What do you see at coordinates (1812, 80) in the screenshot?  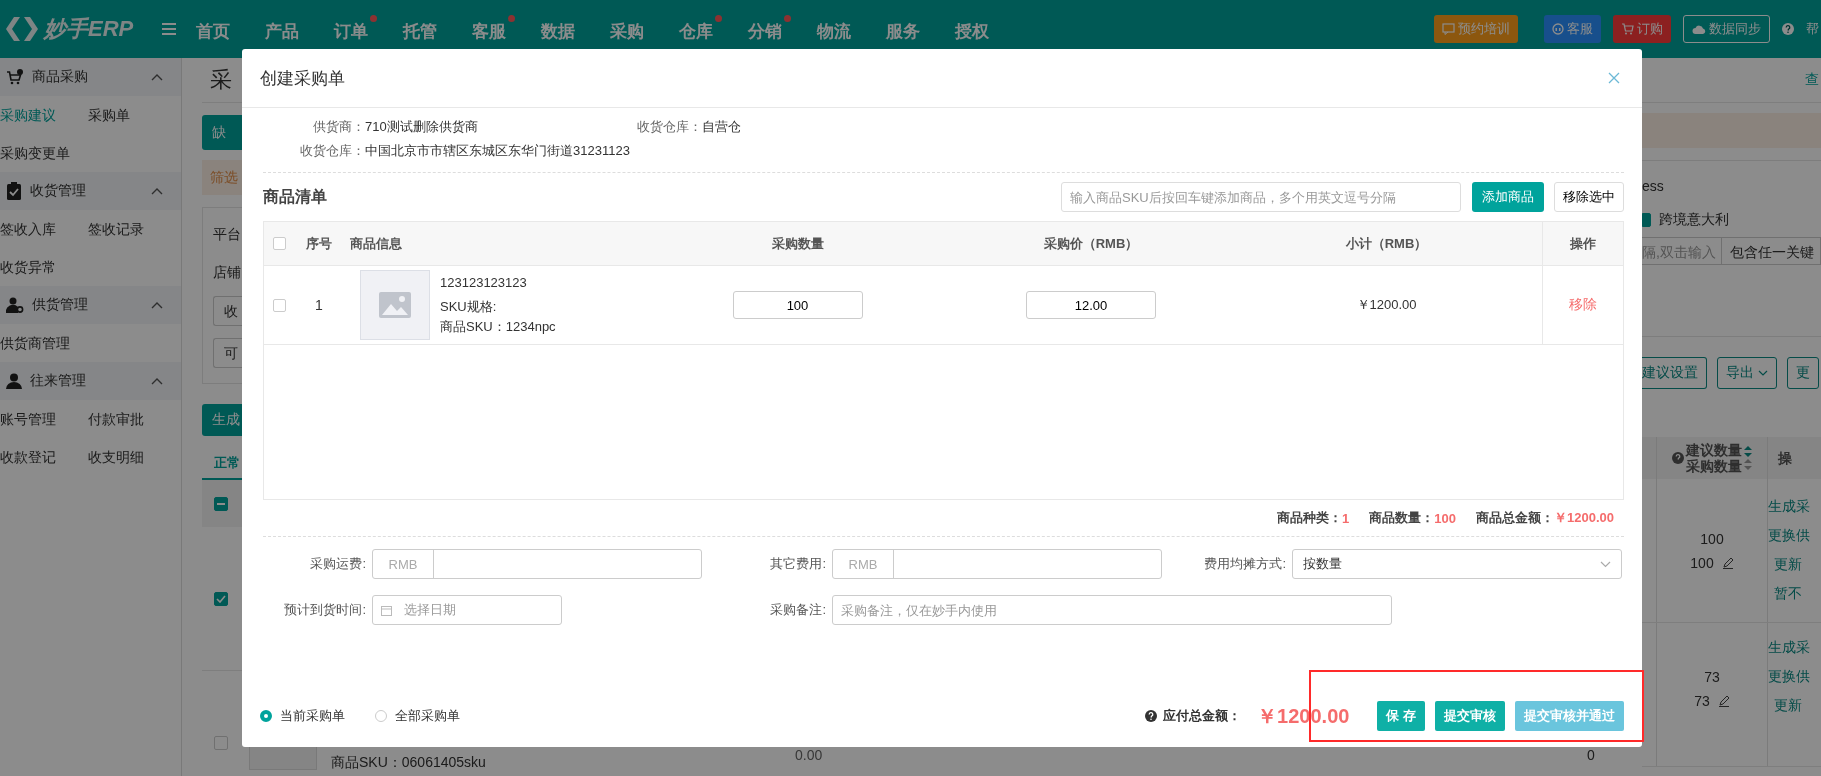 I see `view-link: 查` at bounding box center [1812, 80].